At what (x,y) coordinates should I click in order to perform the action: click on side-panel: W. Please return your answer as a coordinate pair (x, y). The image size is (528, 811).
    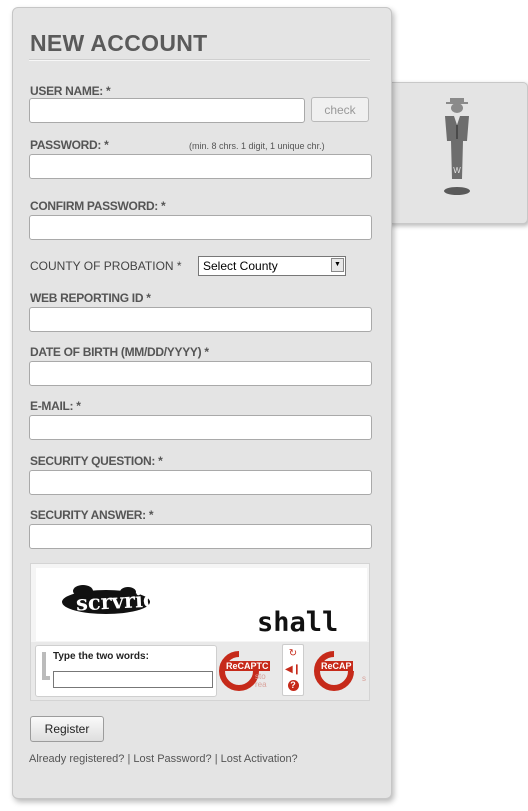
    Looking at the image, I should click on (458, 153).